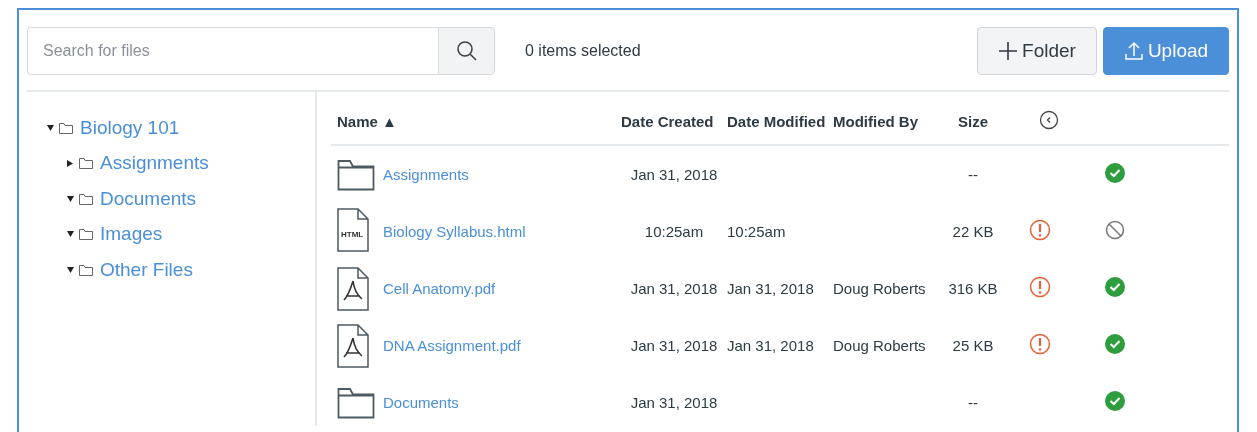 The width and height of the screenshot is (1257, 432). What do you see at coordinates (352, 234) in the screenshot?
I see `file-type-label: HTML` at bounding box center [352, 234].